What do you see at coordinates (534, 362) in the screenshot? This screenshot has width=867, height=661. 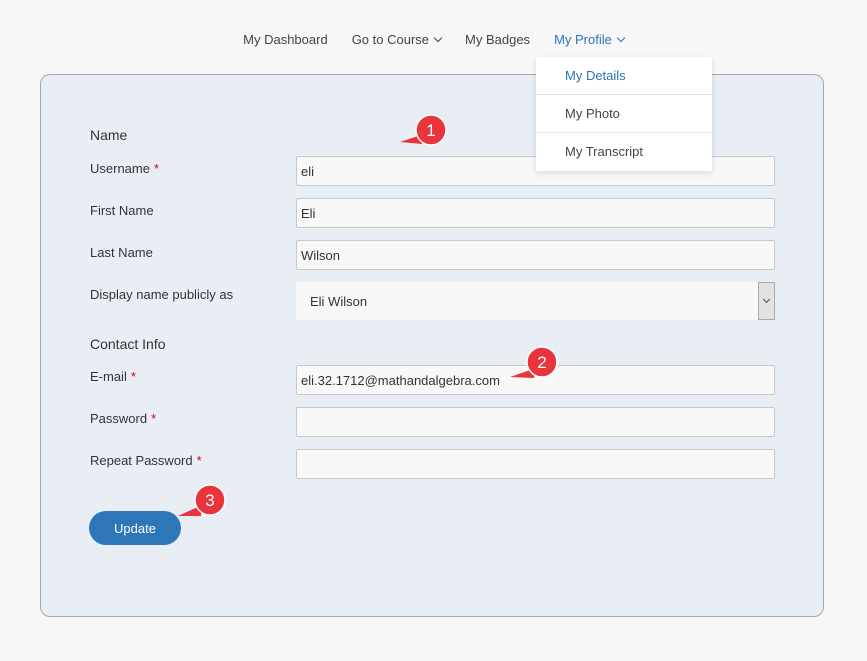 I see `callout-badge-2: 2` at bounding box center [534, 362].